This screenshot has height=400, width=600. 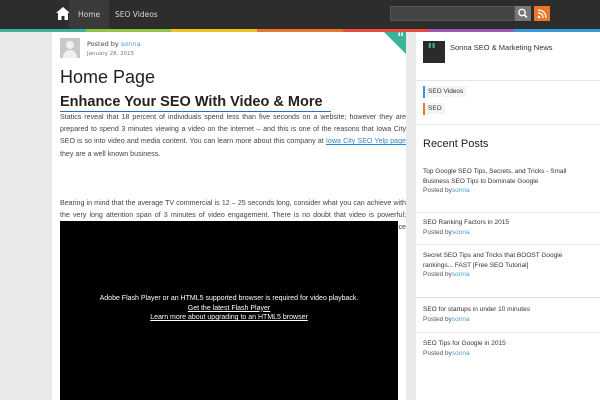 I want to click on flash-player-link: Get the latest Flash Player, so click(x=229, y=309).